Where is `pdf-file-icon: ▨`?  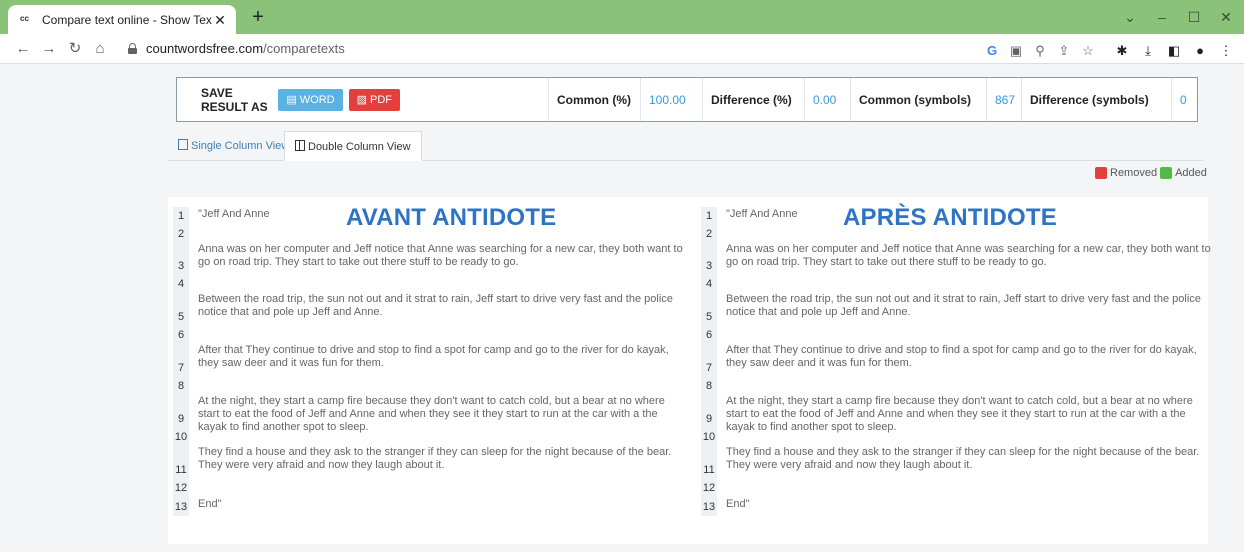 pdf-file-icon: ▨ is located at coordinates (361, 99).